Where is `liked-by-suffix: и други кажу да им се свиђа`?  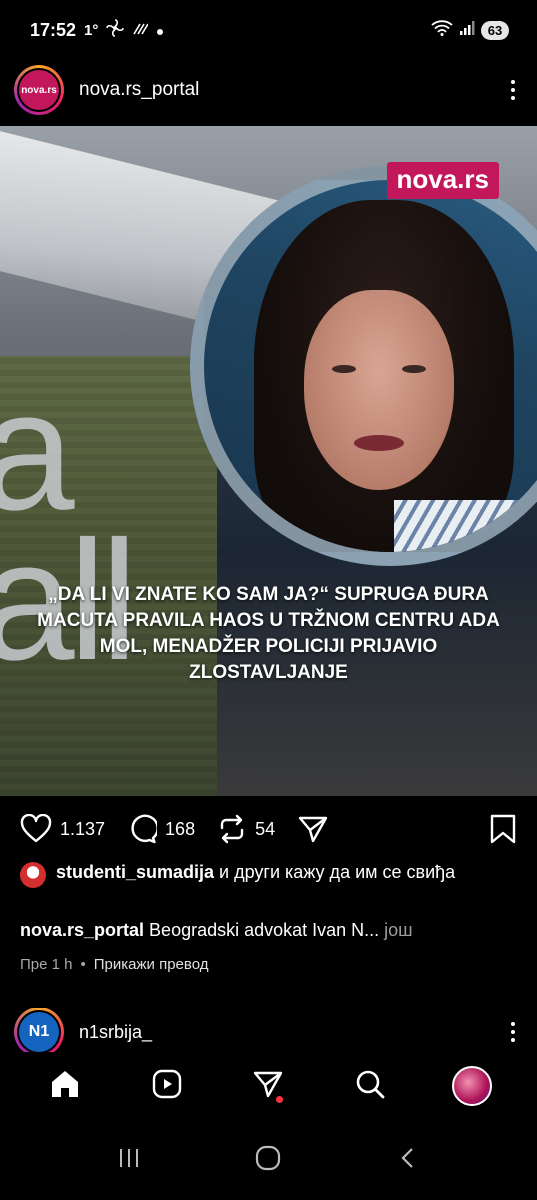
liked-by-suffix: и други кажу да им се свиђа is located at coordinates (335, 872).